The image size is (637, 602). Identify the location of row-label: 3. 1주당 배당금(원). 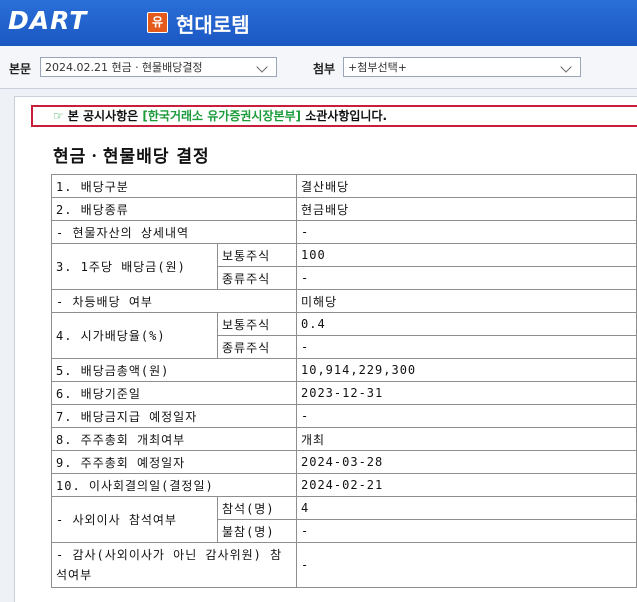
(134, 266).